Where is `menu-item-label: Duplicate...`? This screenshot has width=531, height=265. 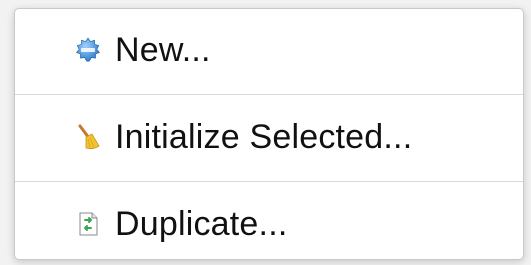 menu-item-label: Duplicate... is located at coordinates (201, 223).